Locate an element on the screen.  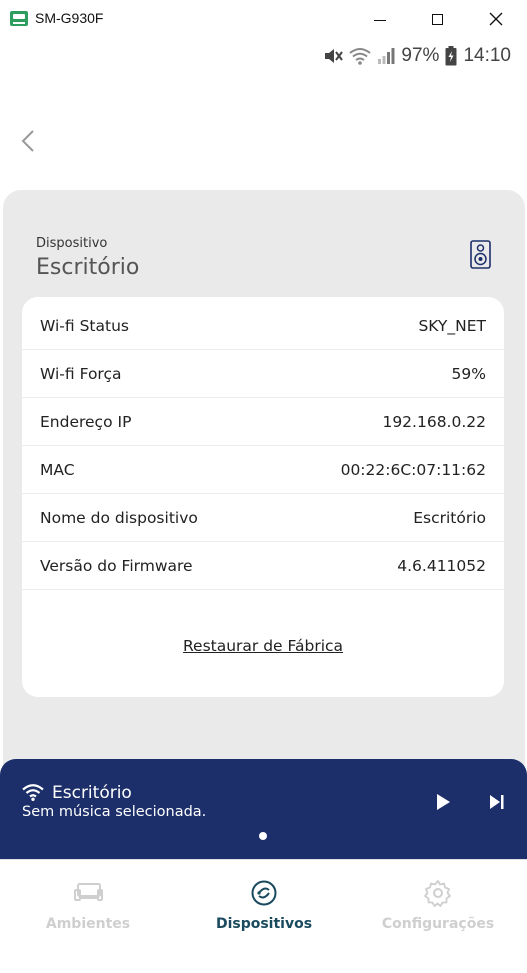
status-bar: 97% 14:10 is located at coordinates (417, 56).